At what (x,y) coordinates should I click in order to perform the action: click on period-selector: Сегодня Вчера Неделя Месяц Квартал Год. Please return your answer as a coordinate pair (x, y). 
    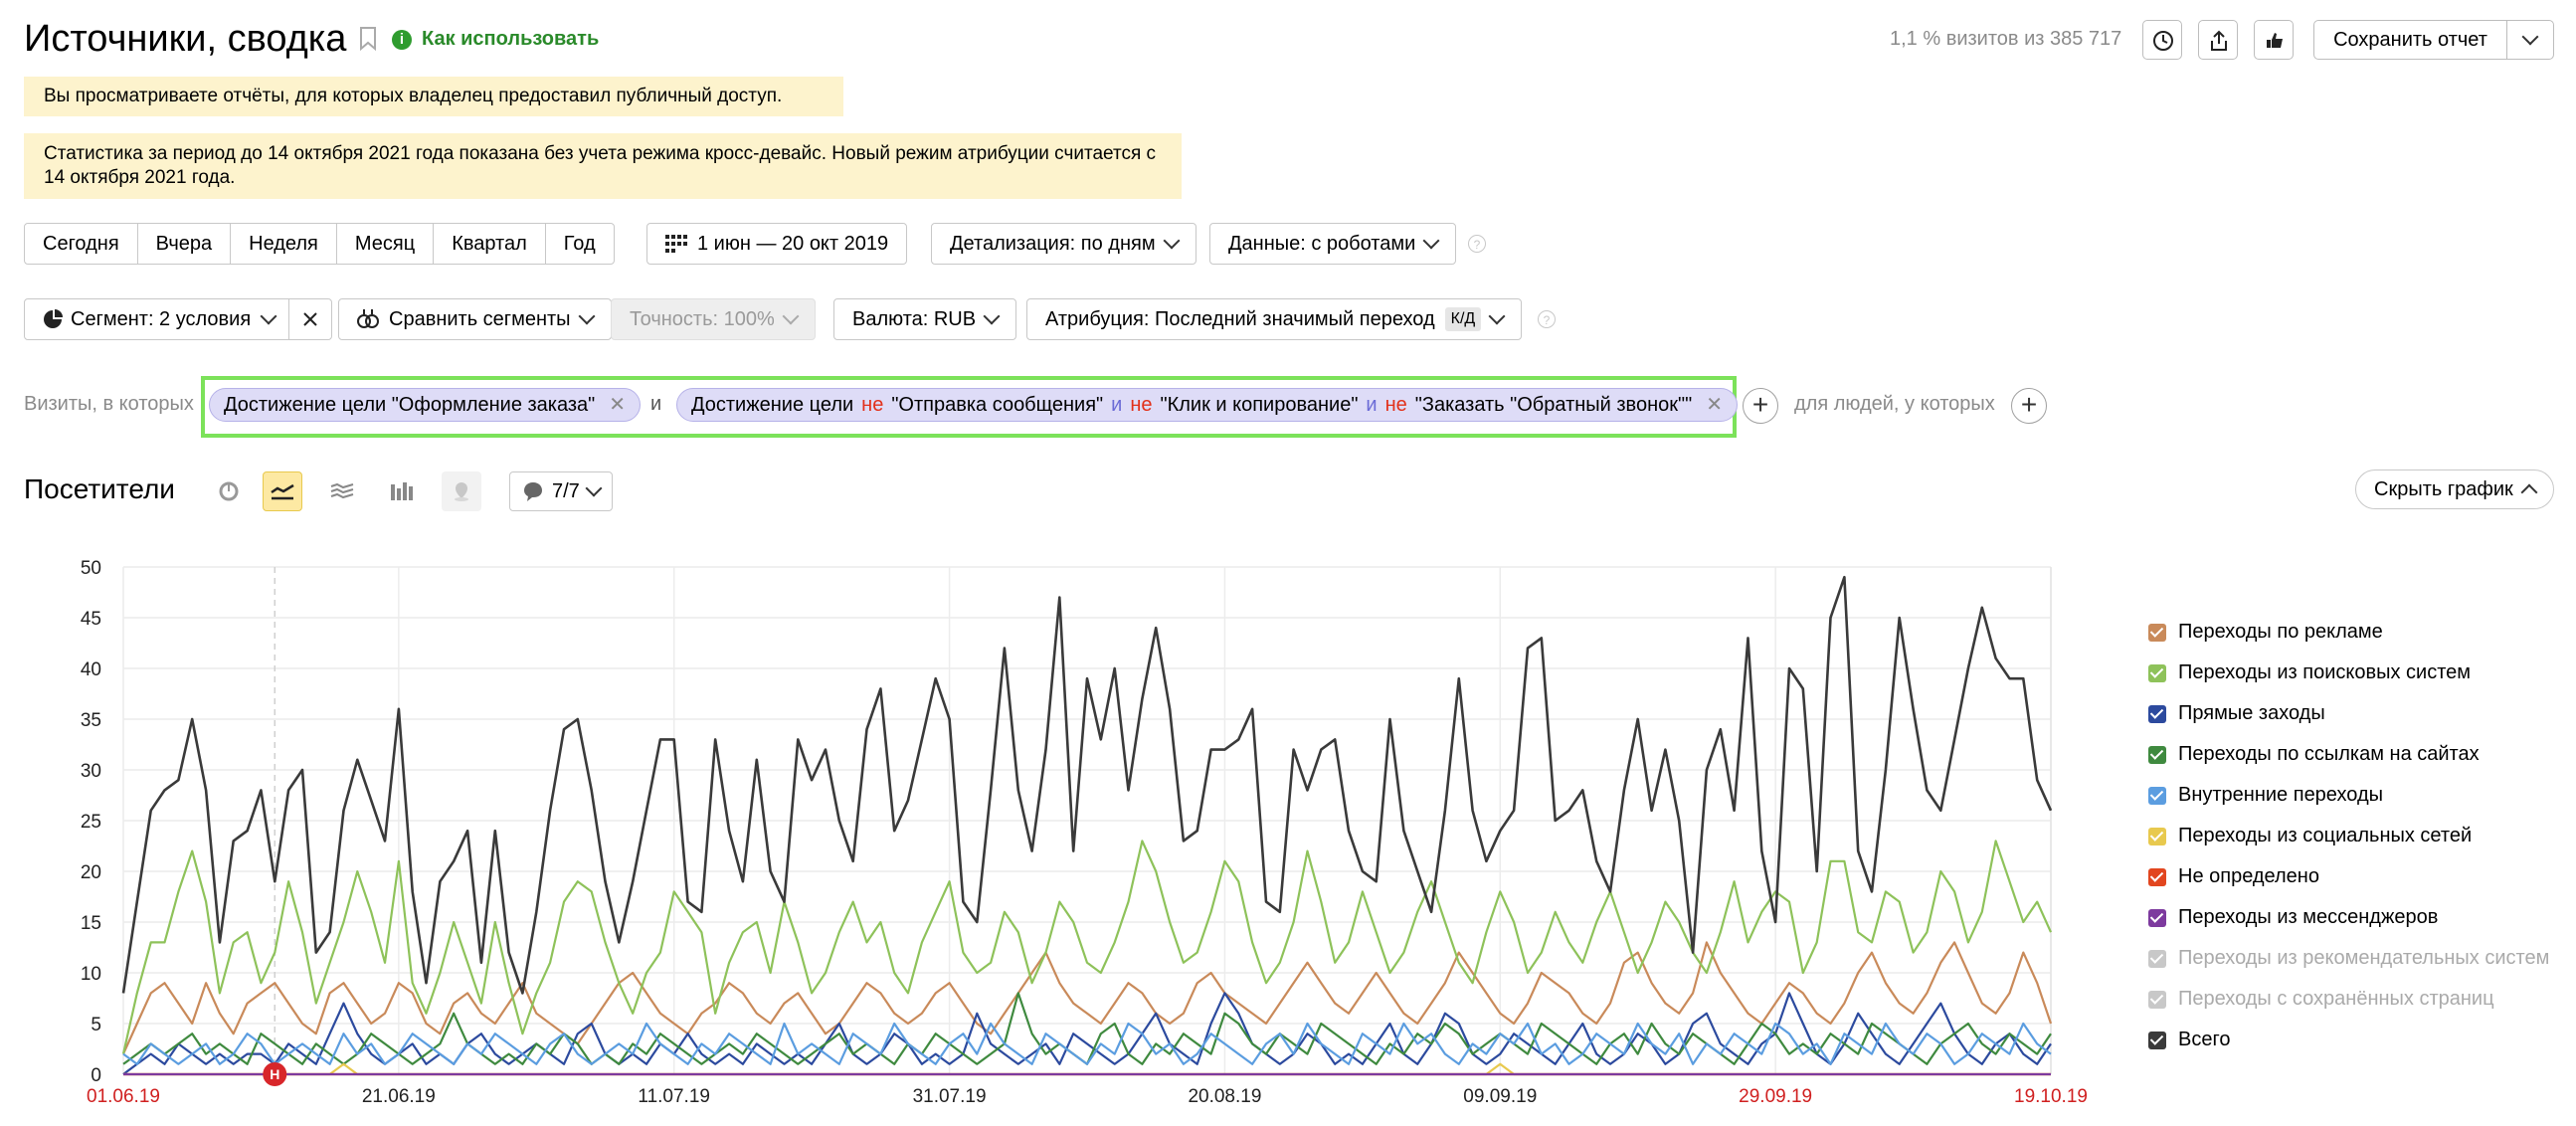
    Looking at the image, I should click on (319, 244).